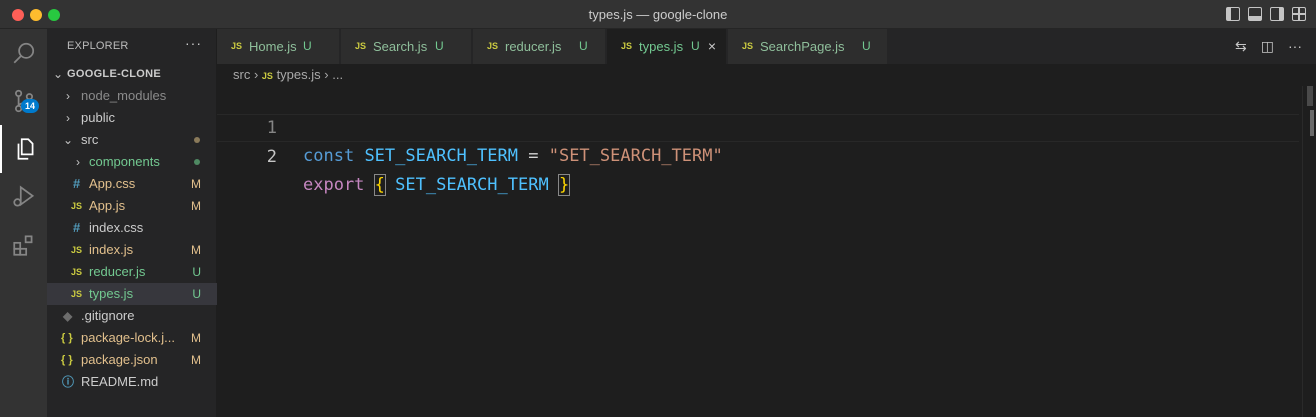 This screenshot has width=1316, height=417. I want to click on explorer-icon, so click(23, 149).